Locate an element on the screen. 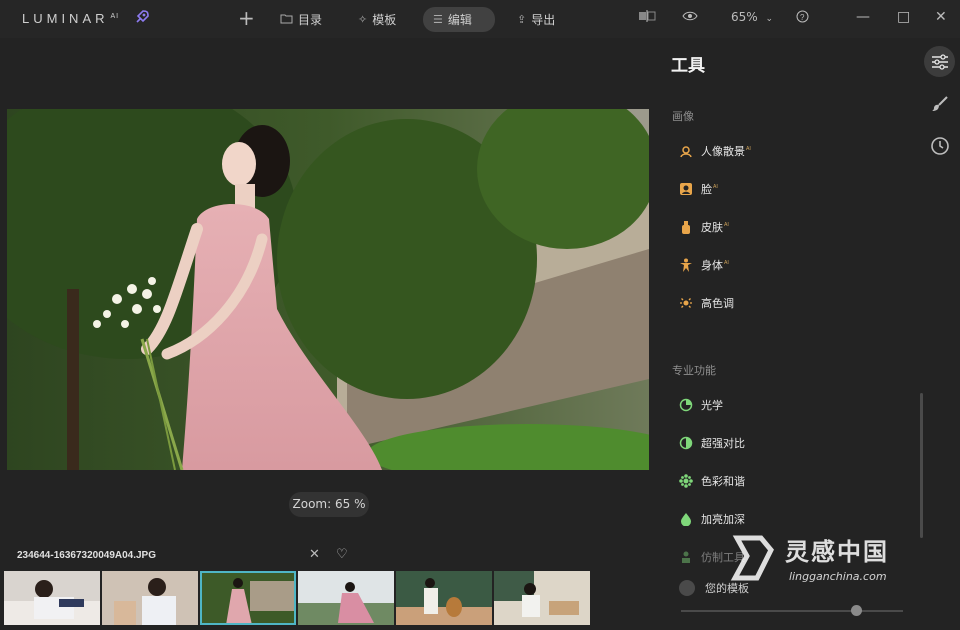 Image resolution: width=960 pixels, height=630 pixels. tool-portrait-bokeh: 人像散景AI is located at coordinates (715, 151).